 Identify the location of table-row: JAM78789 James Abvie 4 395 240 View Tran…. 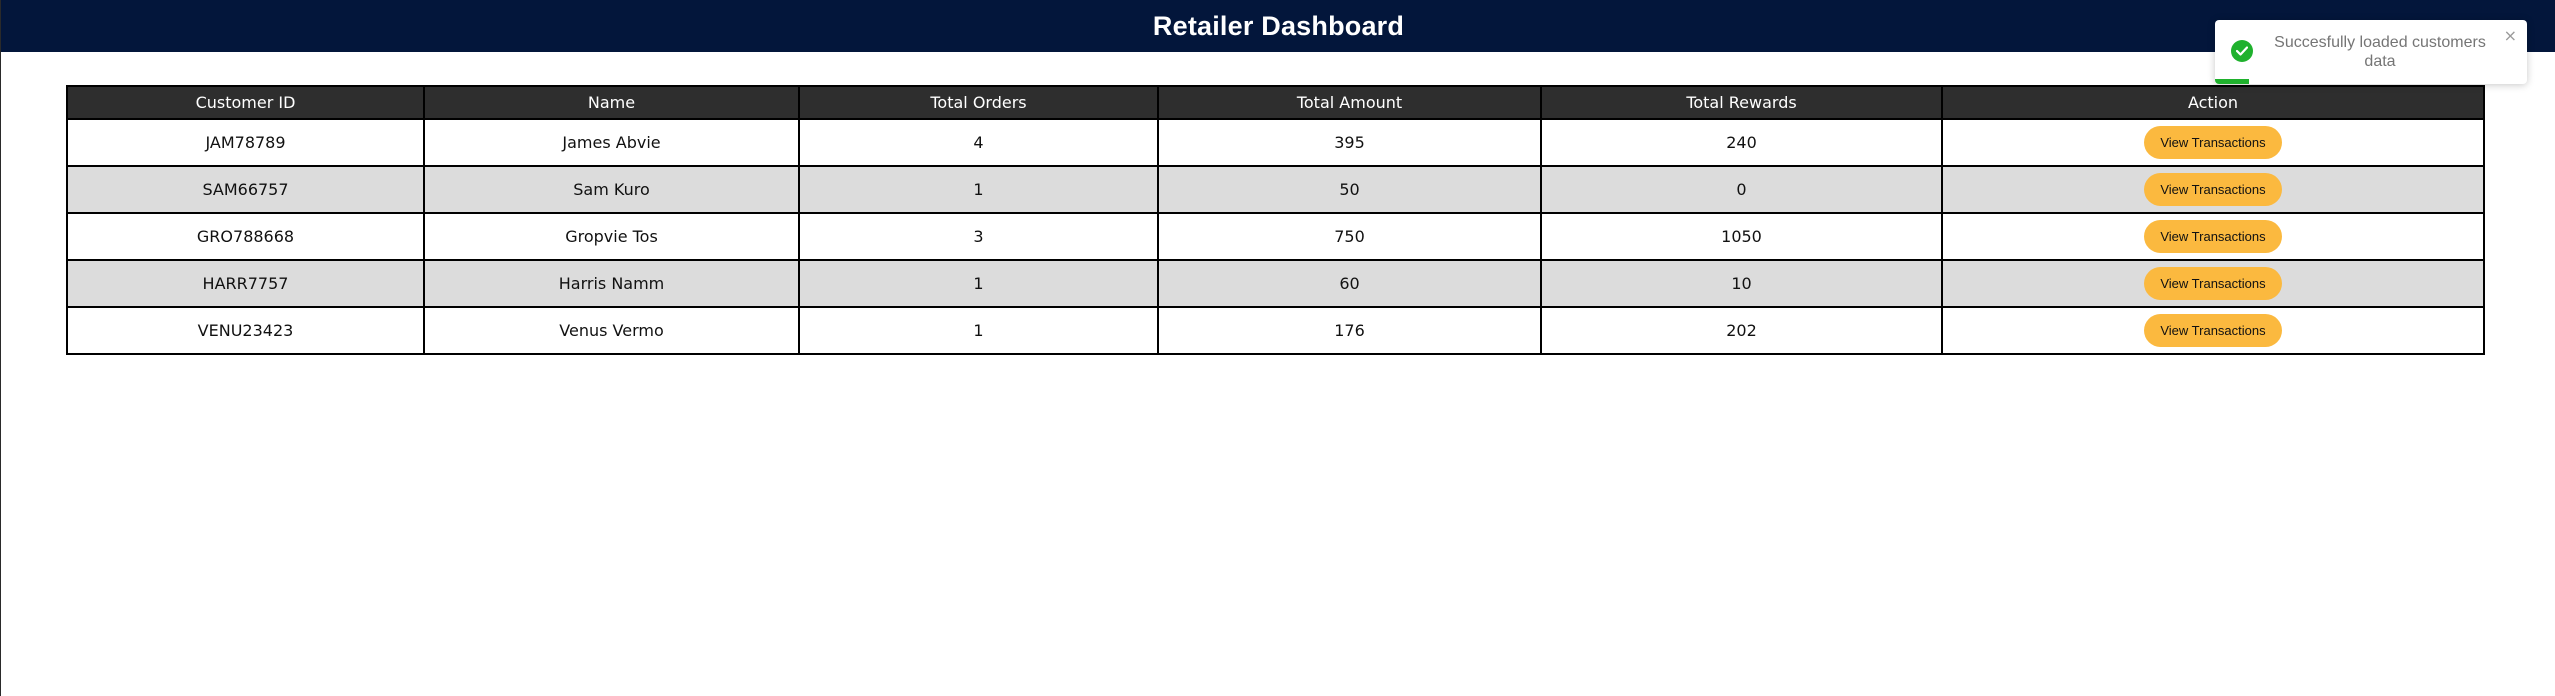
(1275, 142).